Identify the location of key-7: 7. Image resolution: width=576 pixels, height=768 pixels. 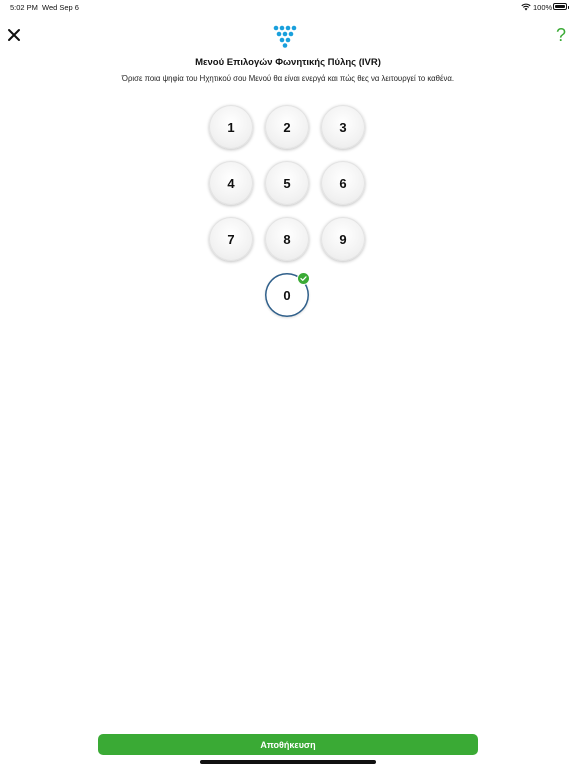
(231, 239).